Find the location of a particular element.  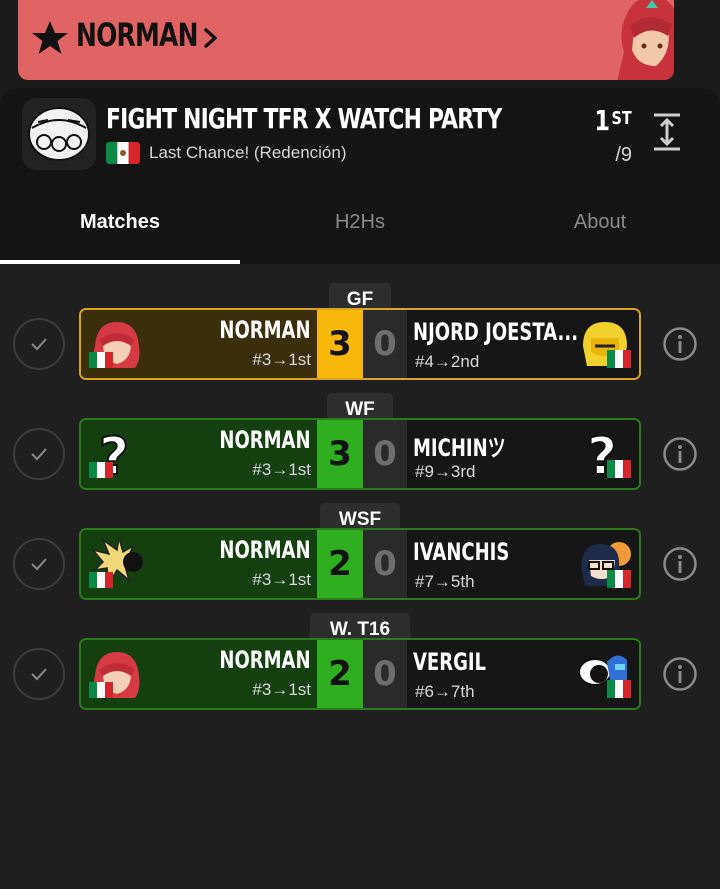

loser-name: IVANCHIS is located at coordinates (461, 552).